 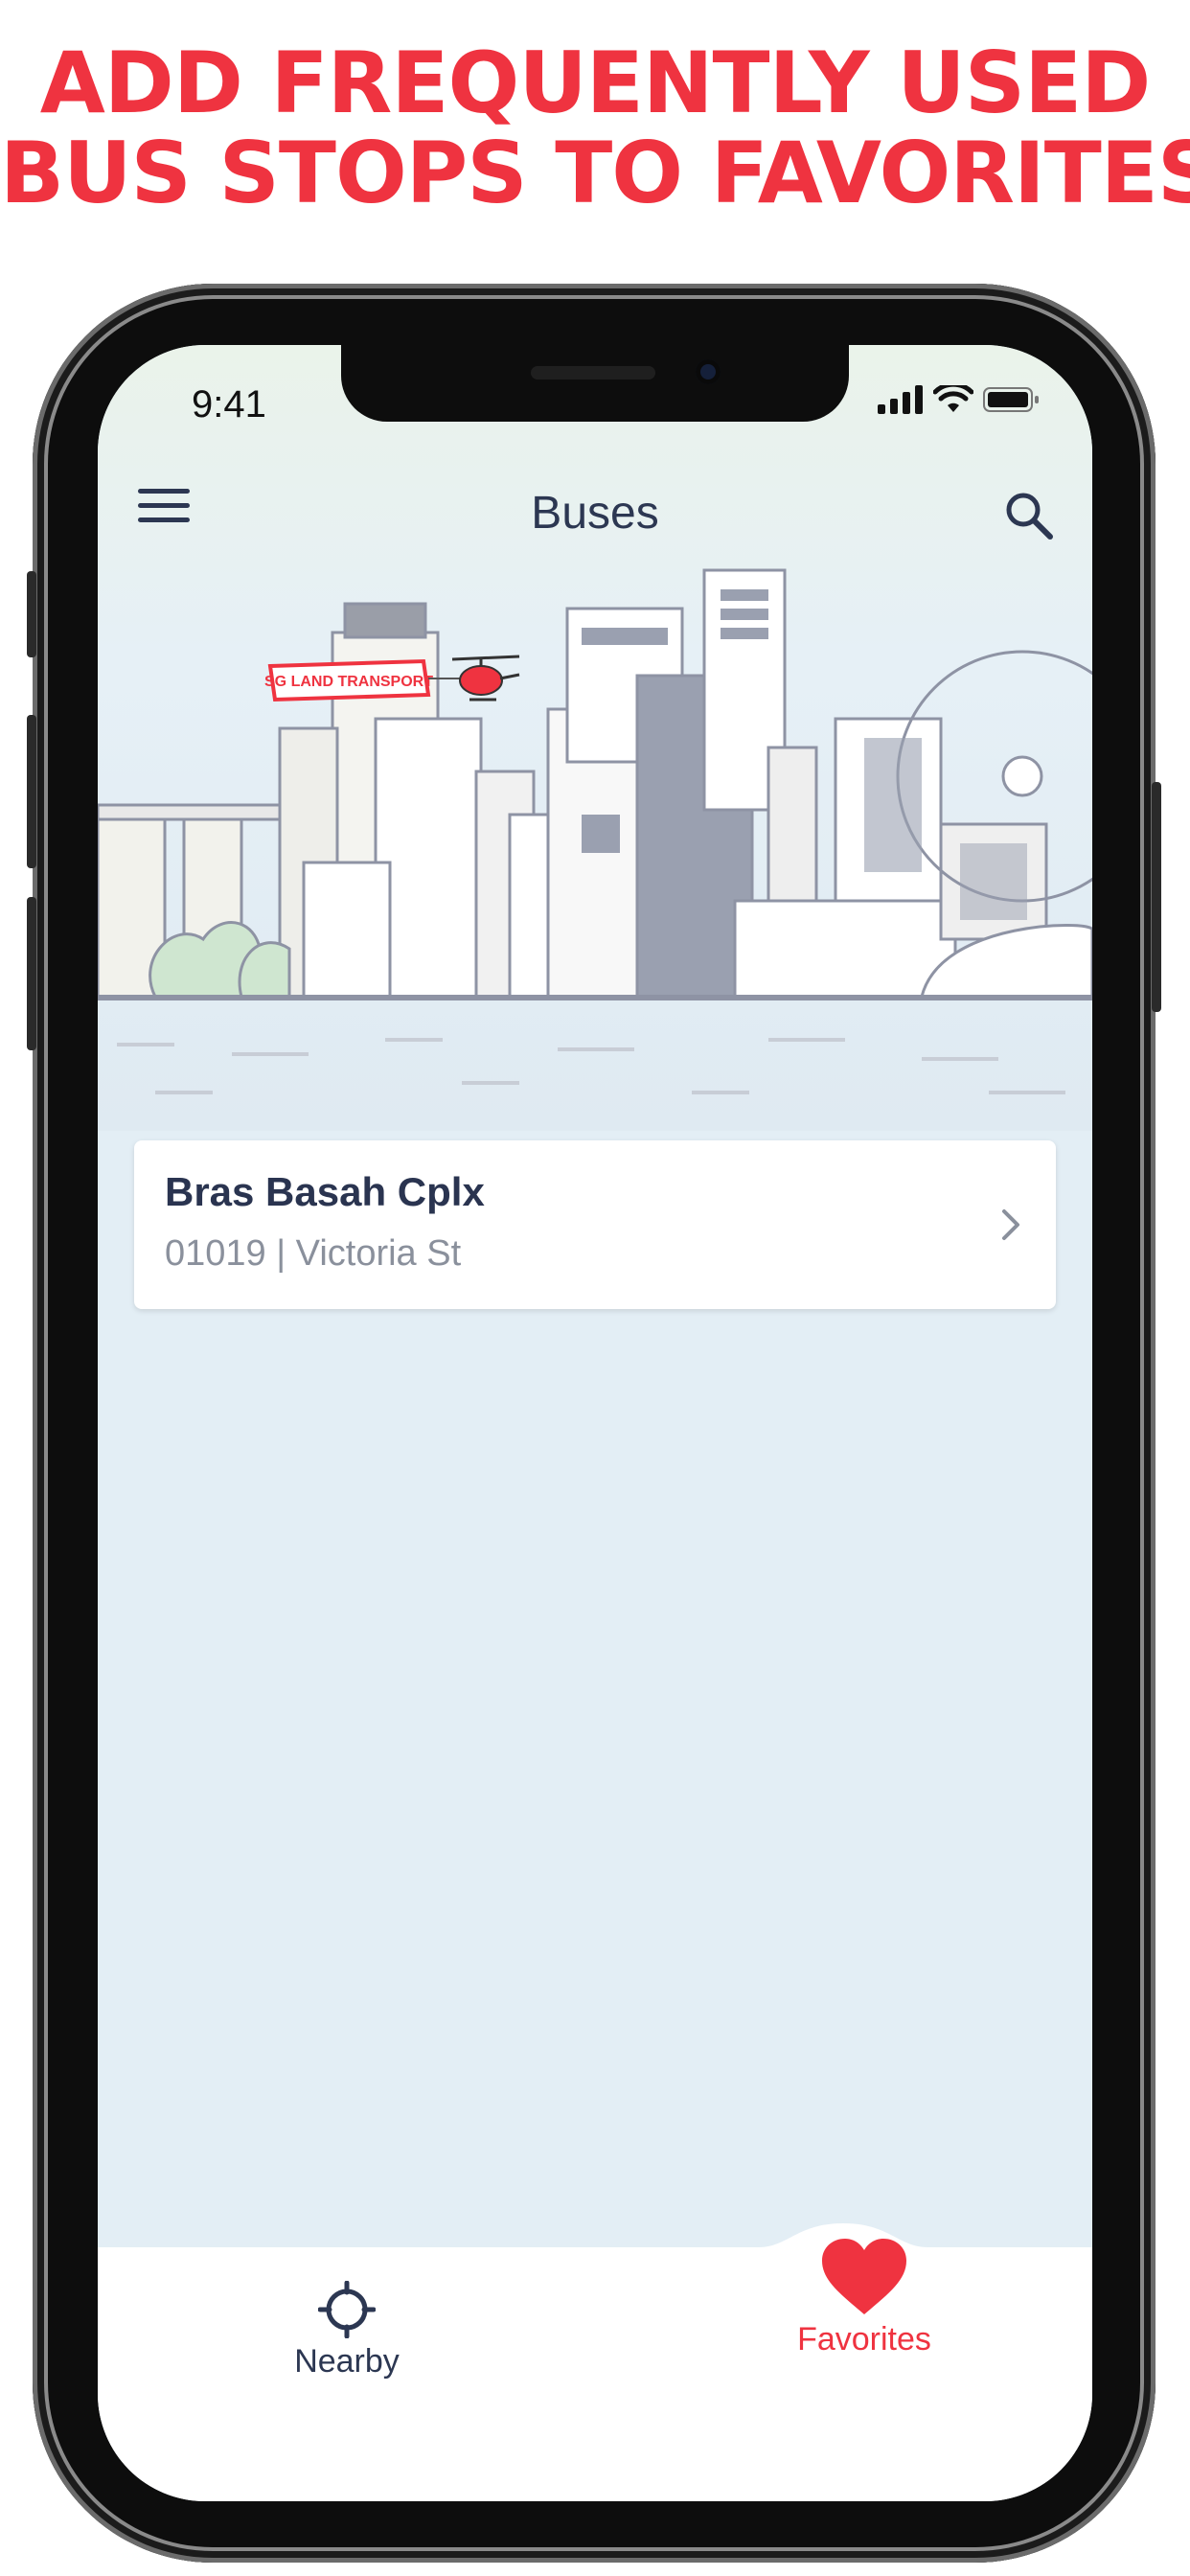 What do you see at coordinates (313, 1253) in the screenshot?
I see `bus-stop-details: 01019 | Victoria St` at bounding box center [313, 1253].